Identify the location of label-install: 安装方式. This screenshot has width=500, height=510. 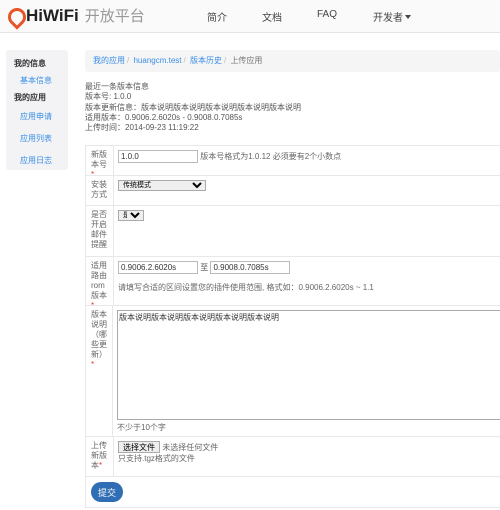
(100, 190).